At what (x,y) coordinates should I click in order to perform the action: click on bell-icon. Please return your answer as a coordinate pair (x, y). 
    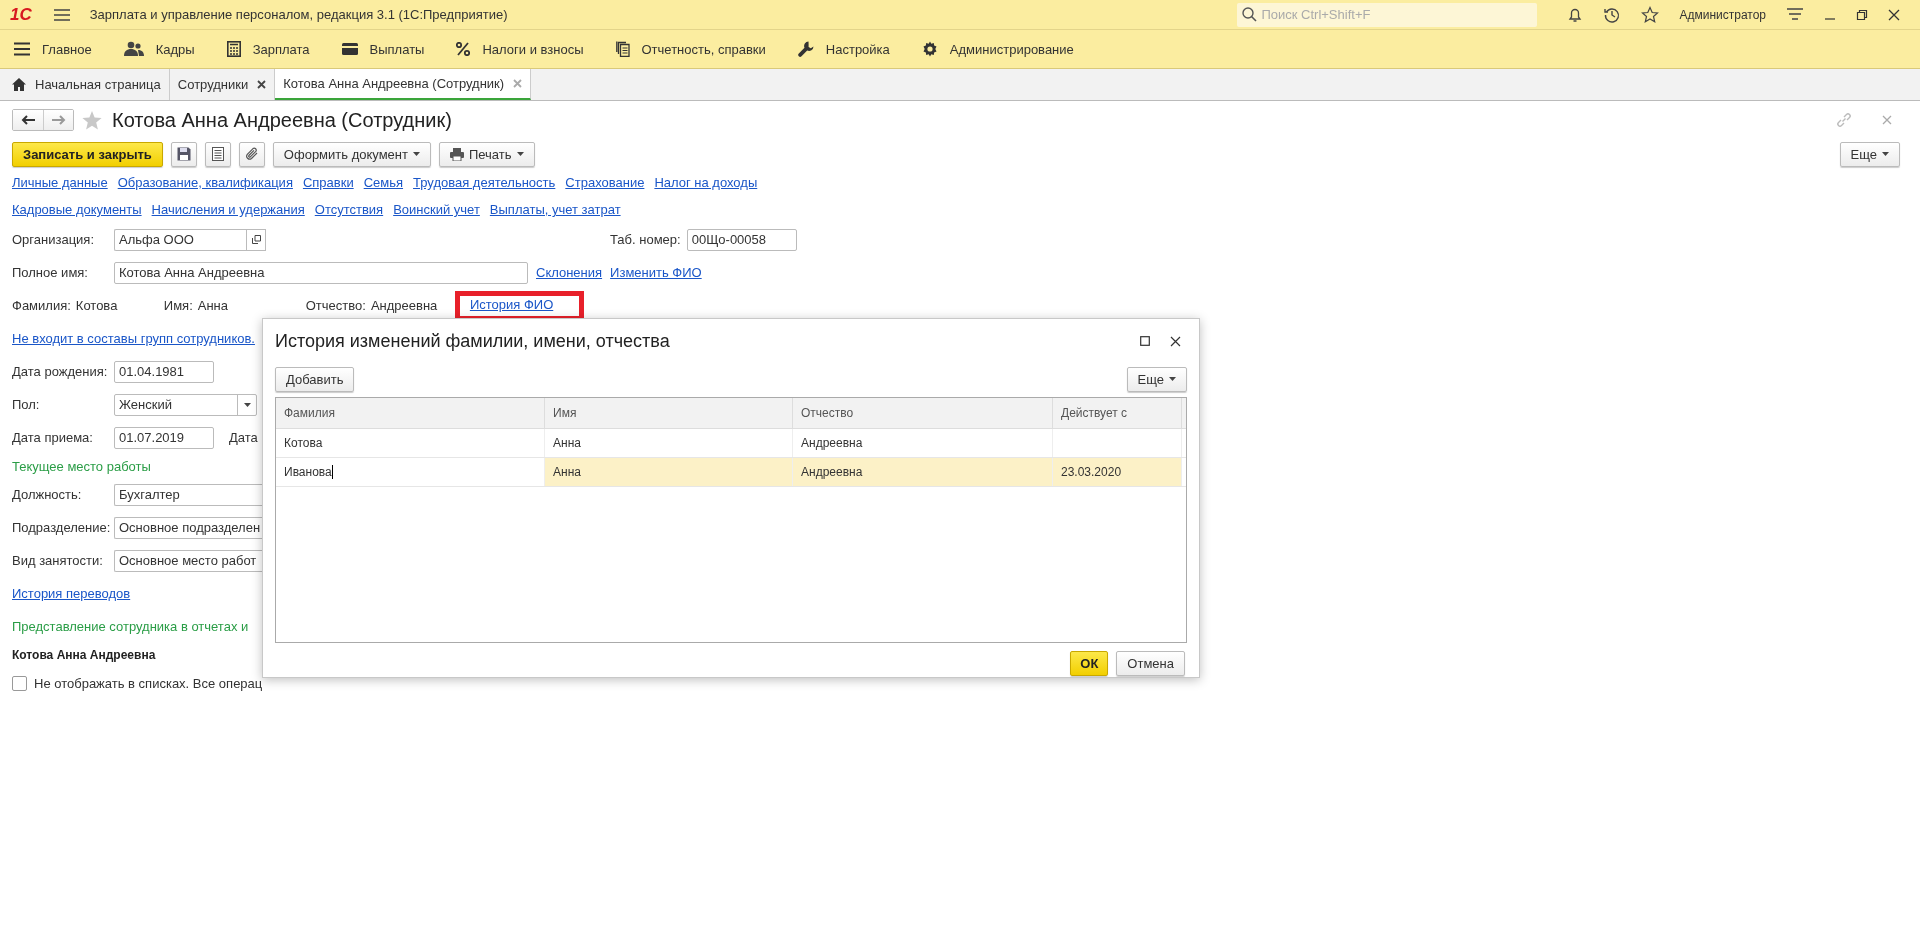
    Looking at the image, I should click on (1575, 14).